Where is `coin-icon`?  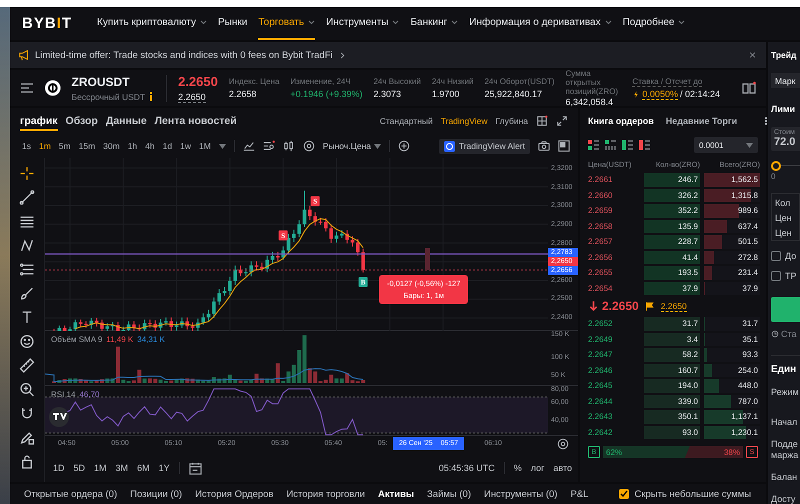 coin-icon is located at coordinates (53, 88).